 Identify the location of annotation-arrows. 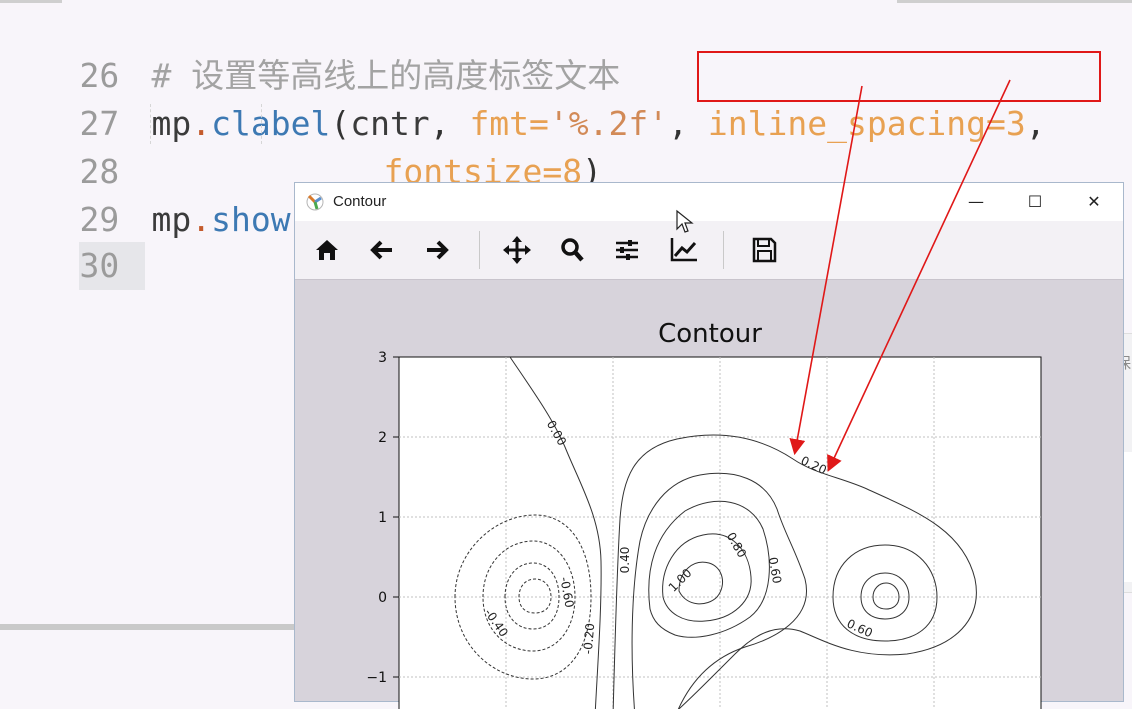
(900, 275).